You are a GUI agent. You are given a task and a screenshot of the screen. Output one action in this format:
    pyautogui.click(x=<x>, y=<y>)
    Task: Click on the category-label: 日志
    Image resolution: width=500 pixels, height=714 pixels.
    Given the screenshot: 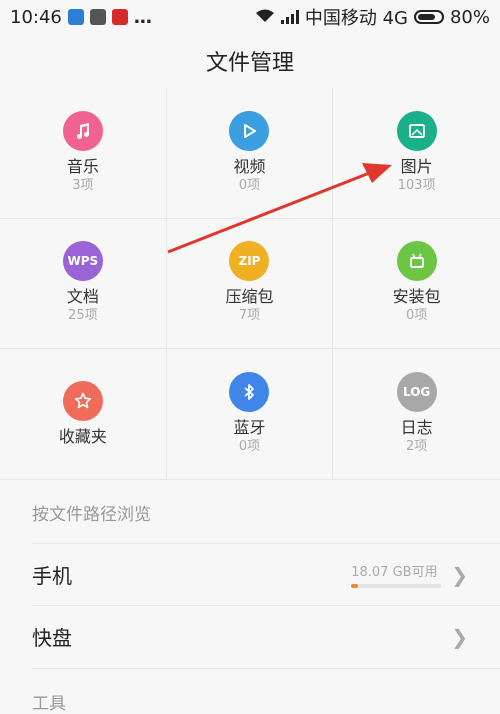 What is the action you would take?
    pyautogui.click(x=416, y=428)
    